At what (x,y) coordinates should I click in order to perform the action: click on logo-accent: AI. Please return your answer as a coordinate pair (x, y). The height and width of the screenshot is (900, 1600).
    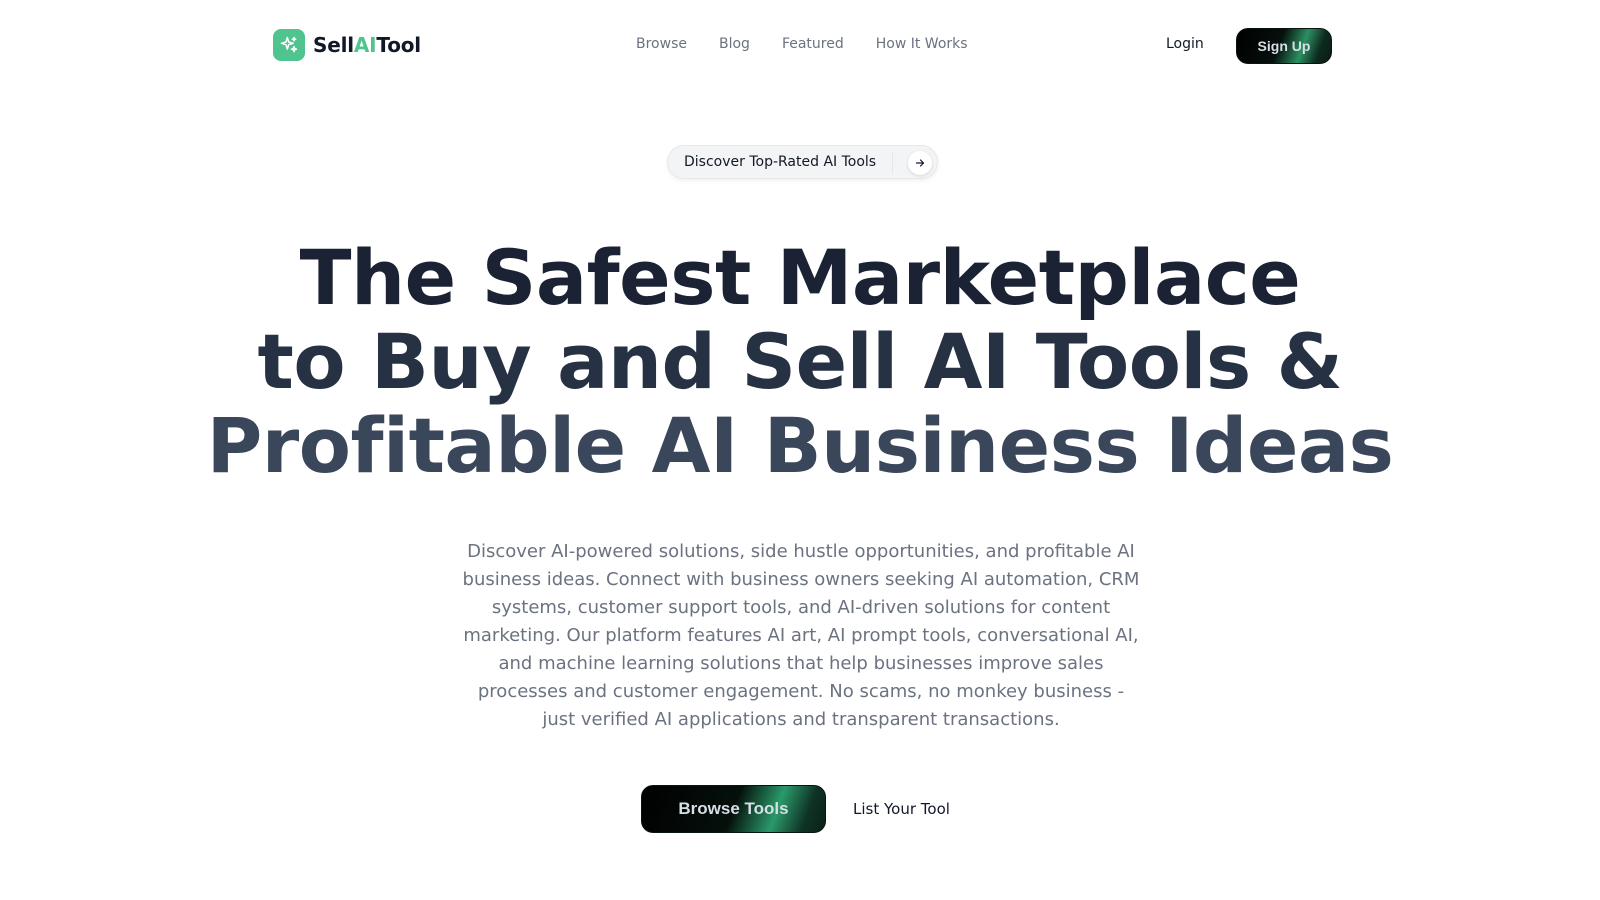
    Looking at the image, I should click on (365, 45).